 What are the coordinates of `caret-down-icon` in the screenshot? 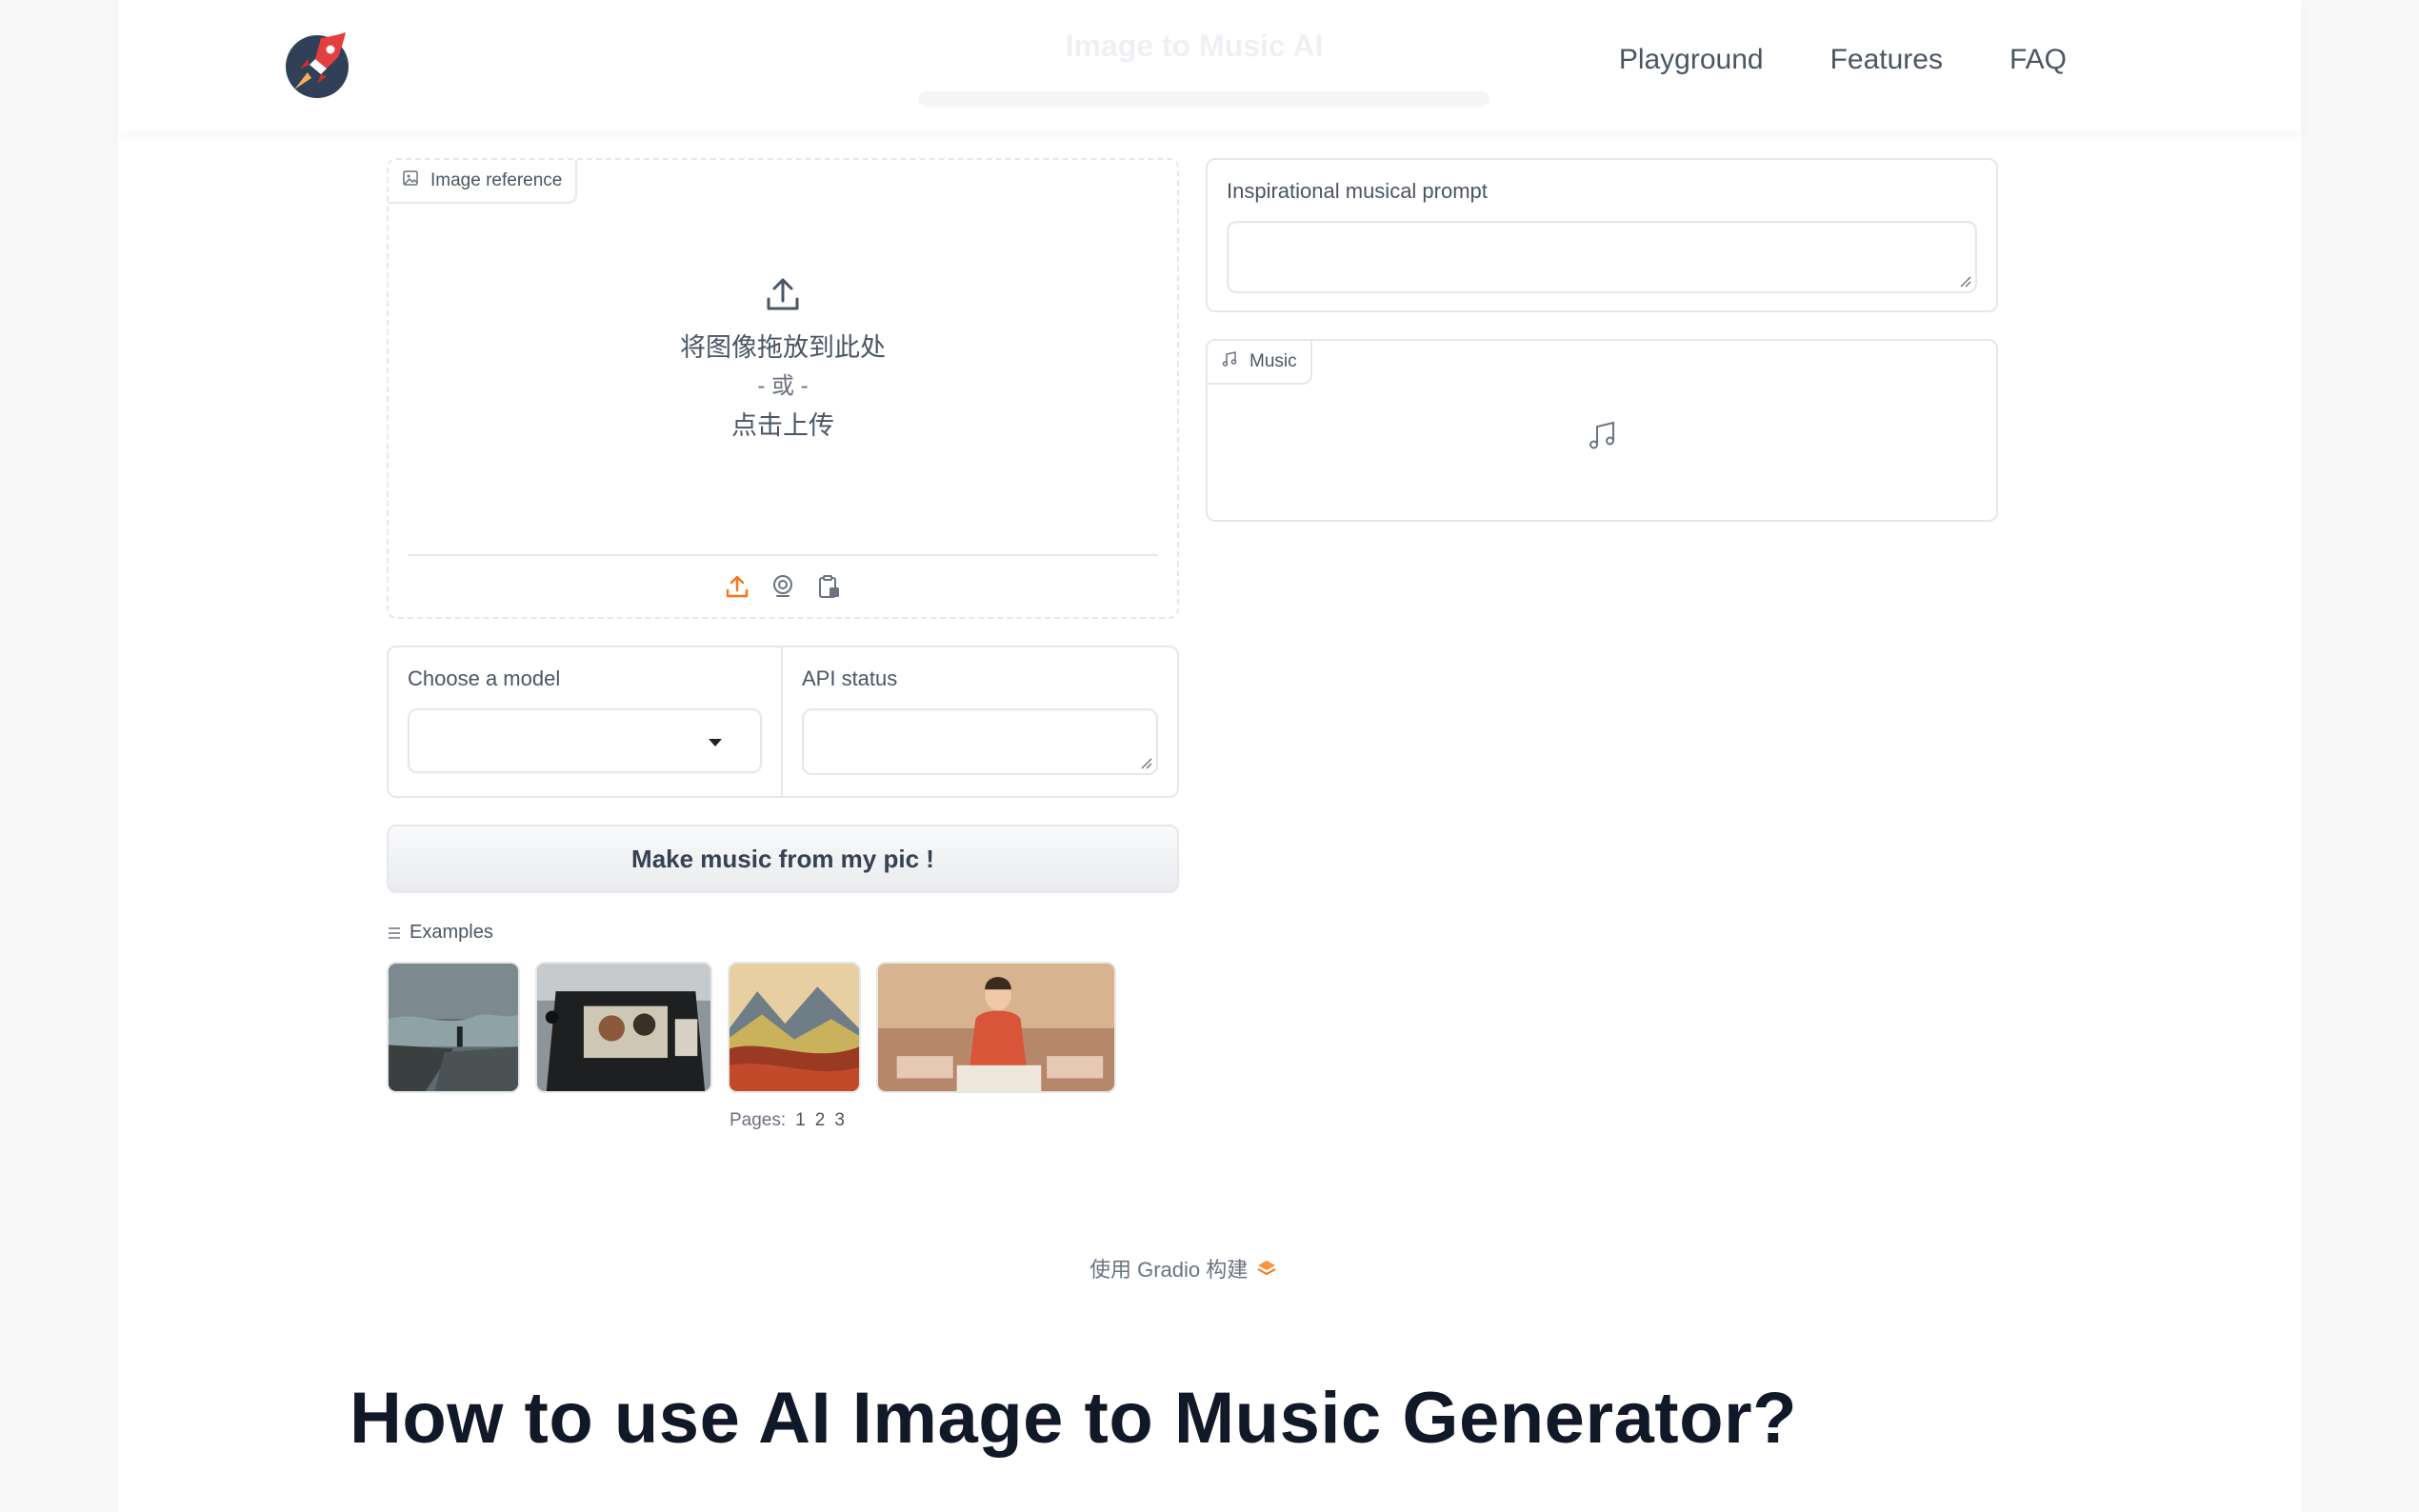 It's located at (715, 742).